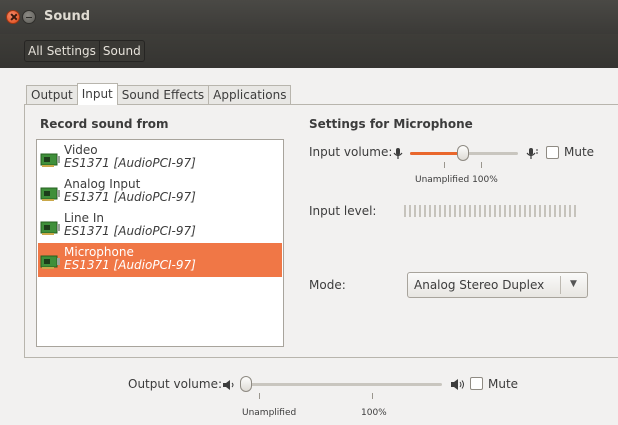 This screenshot has width=618, height=425. Describe the element at coordinates (104, 124) in the screenshot. I see `record-heading: Record sound from` at that location.